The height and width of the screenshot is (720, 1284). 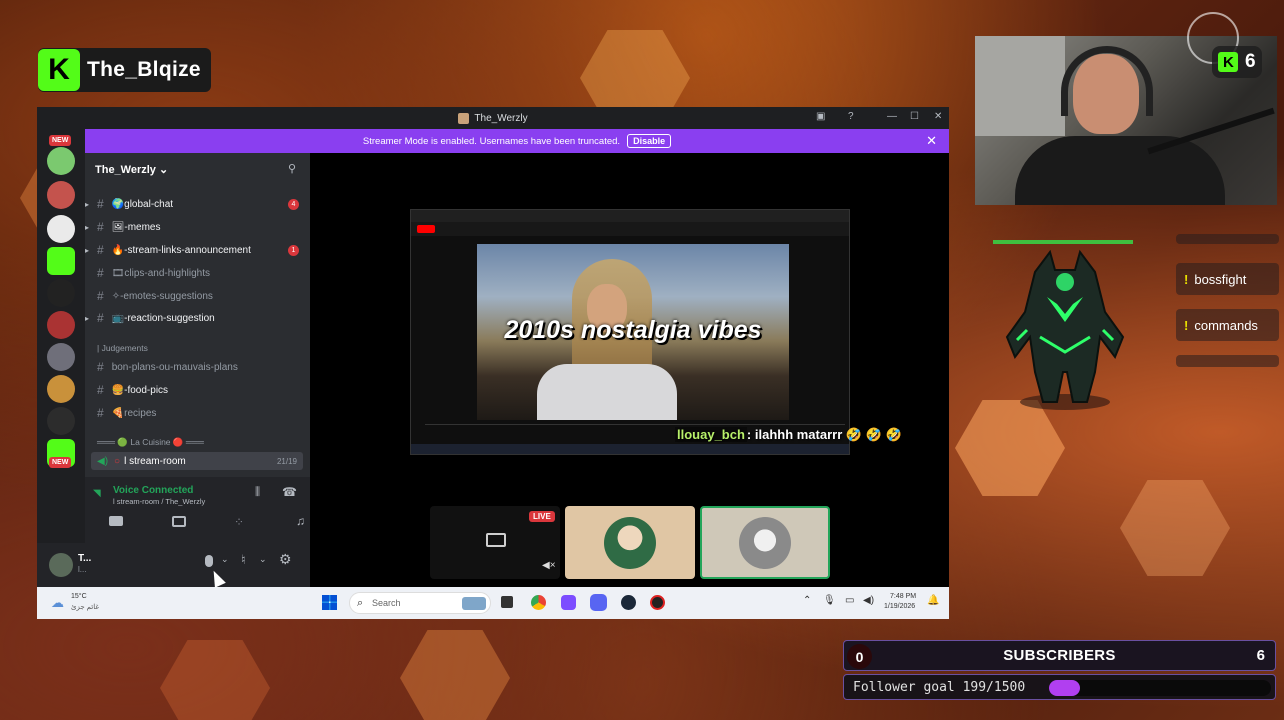 What do you see at coordinates (79, 596) in the screenshot?
I see `weather-temp: 15°C` at bounding box center [79, 596].